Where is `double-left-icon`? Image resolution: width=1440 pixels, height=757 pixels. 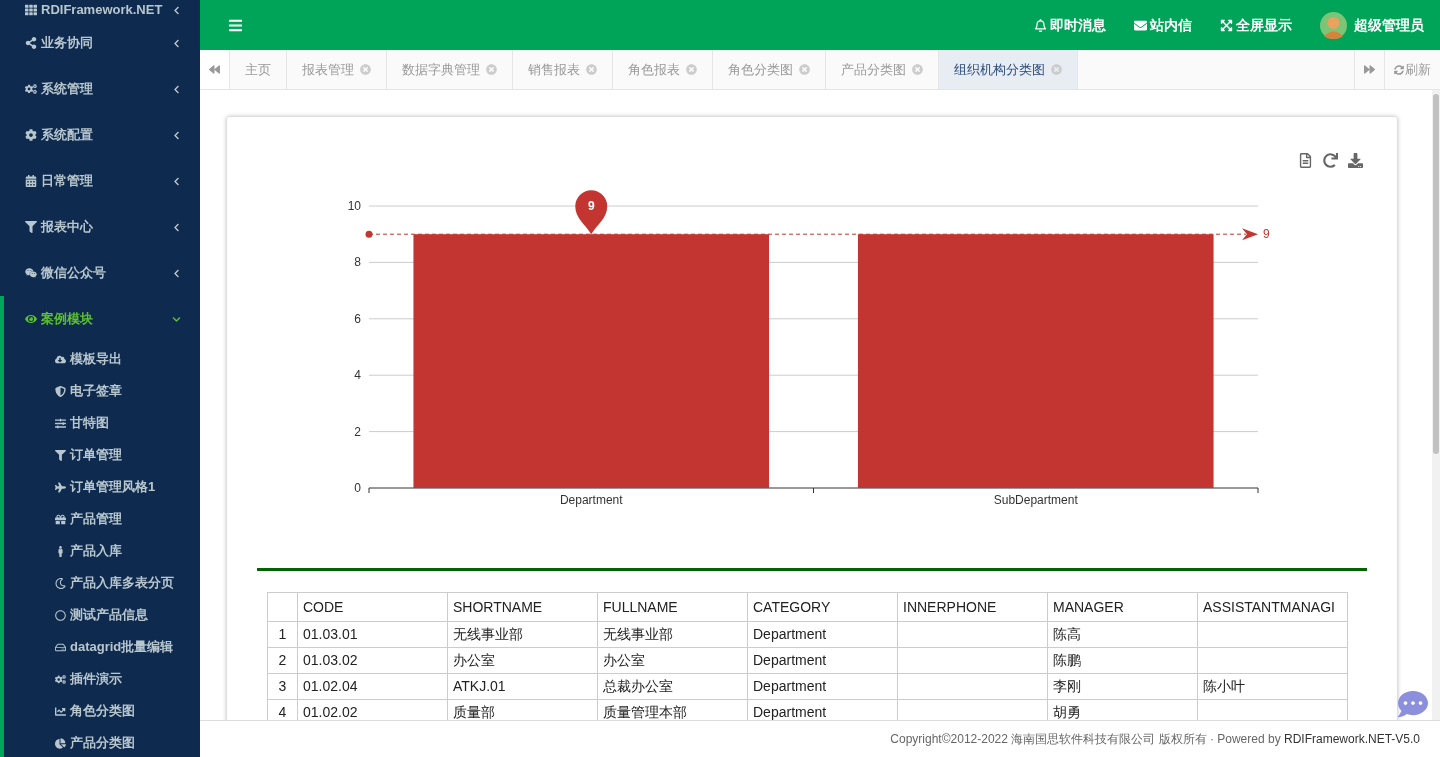
double-left-icon is located at coordinates (214, 69).